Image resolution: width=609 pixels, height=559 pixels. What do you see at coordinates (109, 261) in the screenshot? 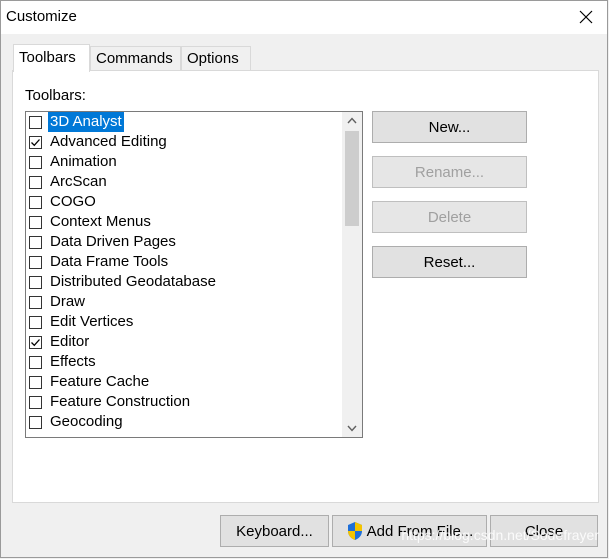
I see `list-item-label: Data Frame Tools` at bounding box center [109, 261].